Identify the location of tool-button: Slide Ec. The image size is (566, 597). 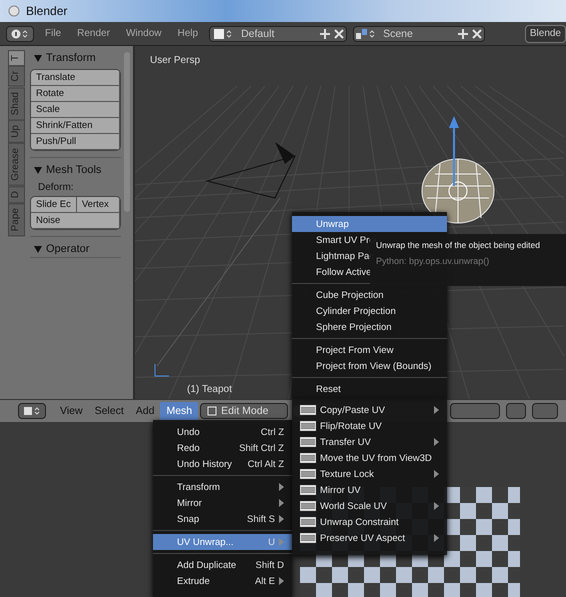
(54, 205).